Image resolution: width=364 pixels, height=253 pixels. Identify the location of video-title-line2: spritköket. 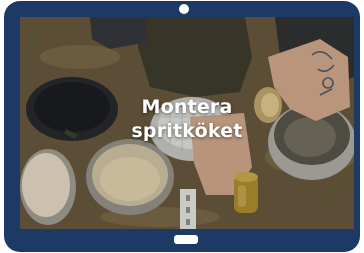
(187, 131).